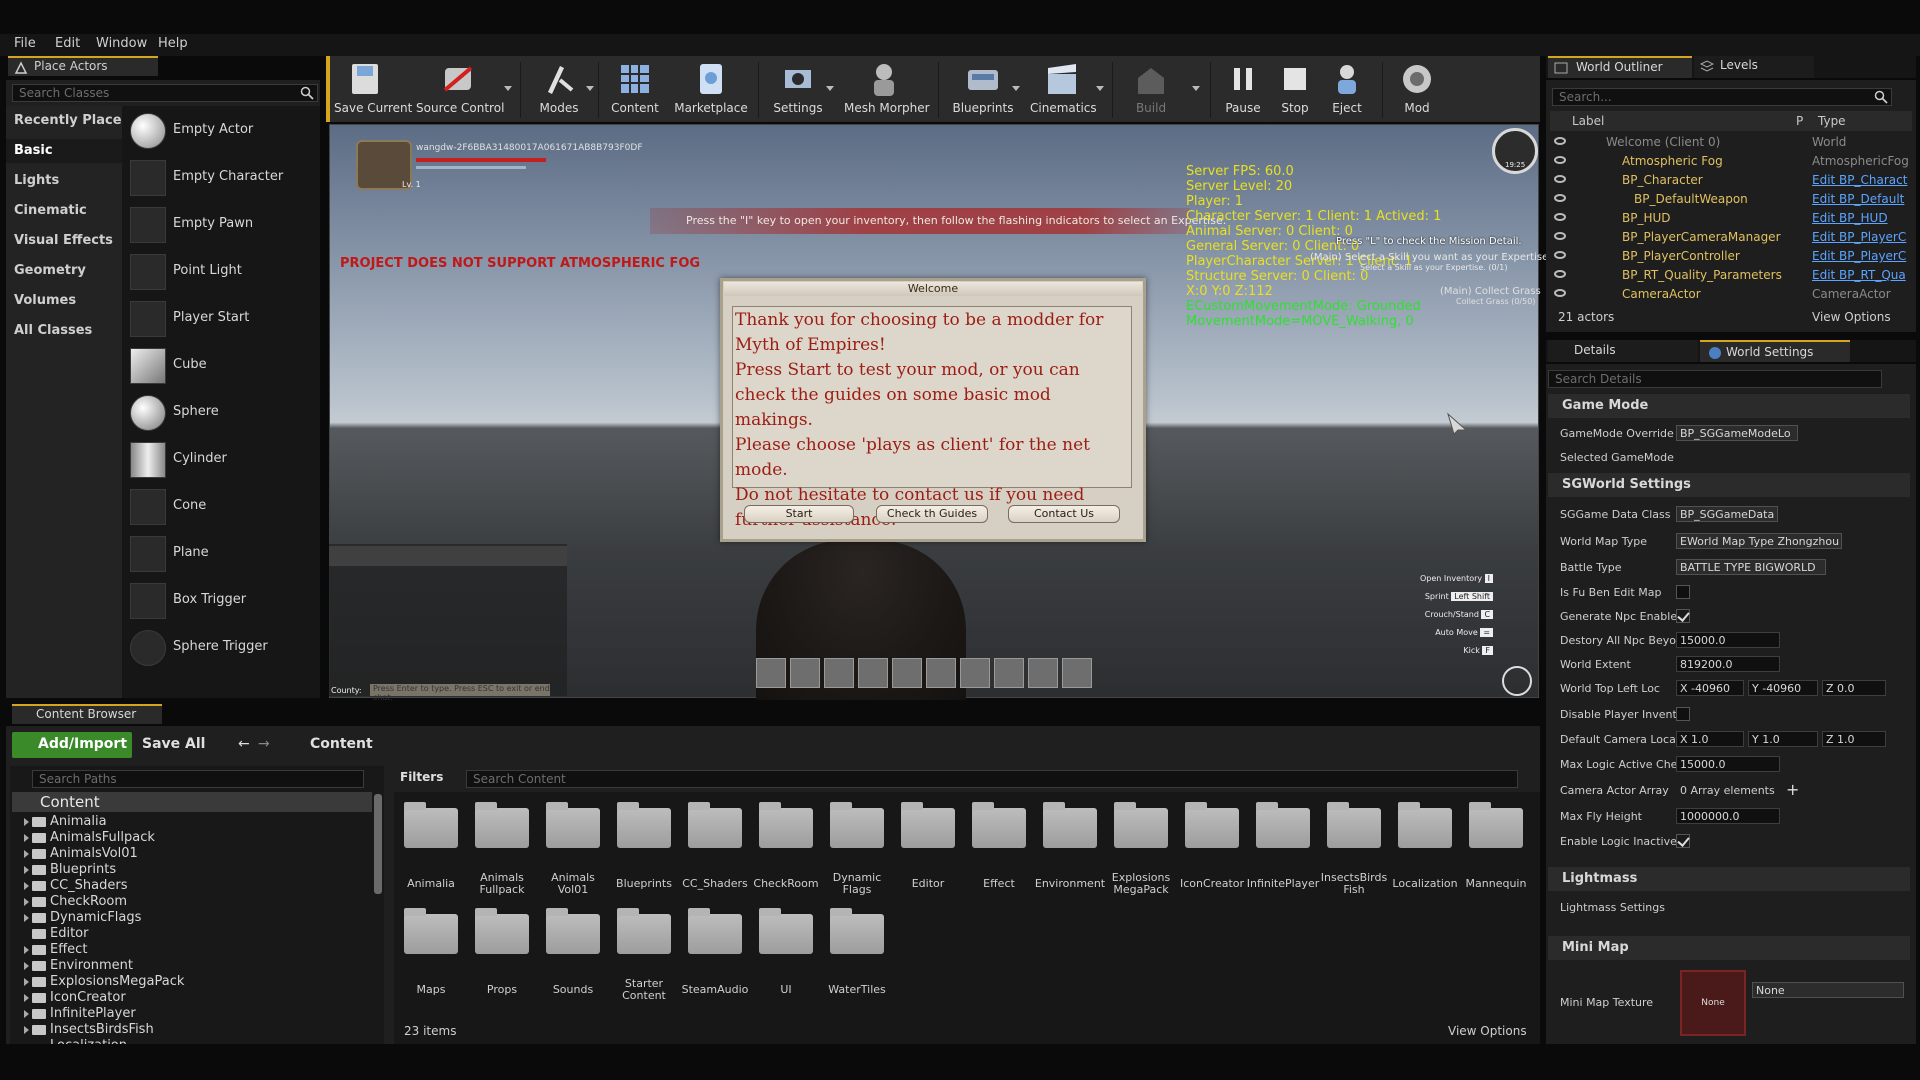  I want to click on folder-tile: Mannequin, so click(1496, 849).